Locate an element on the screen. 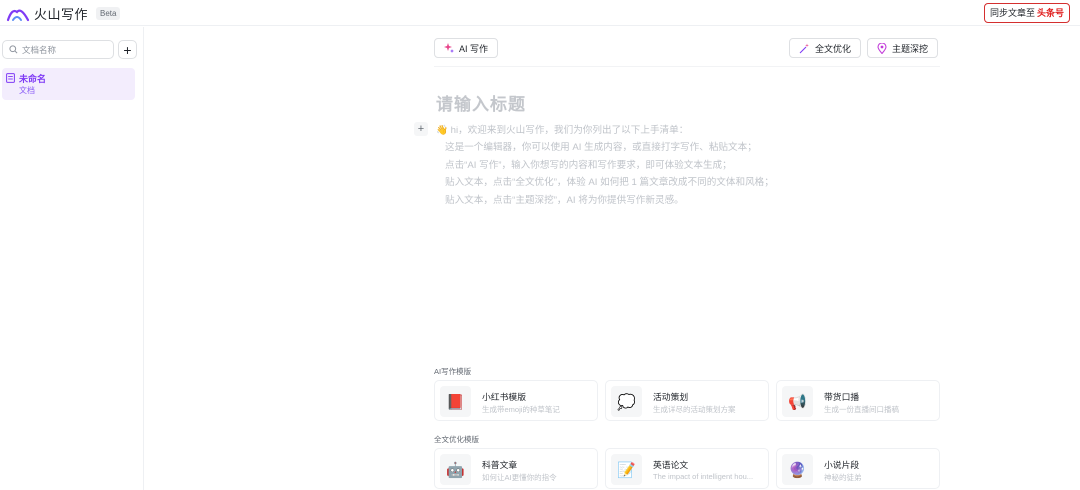 The width and height of the screenshot is (1080, 490). insert-block-button: + is located at coordinates (421, 129).